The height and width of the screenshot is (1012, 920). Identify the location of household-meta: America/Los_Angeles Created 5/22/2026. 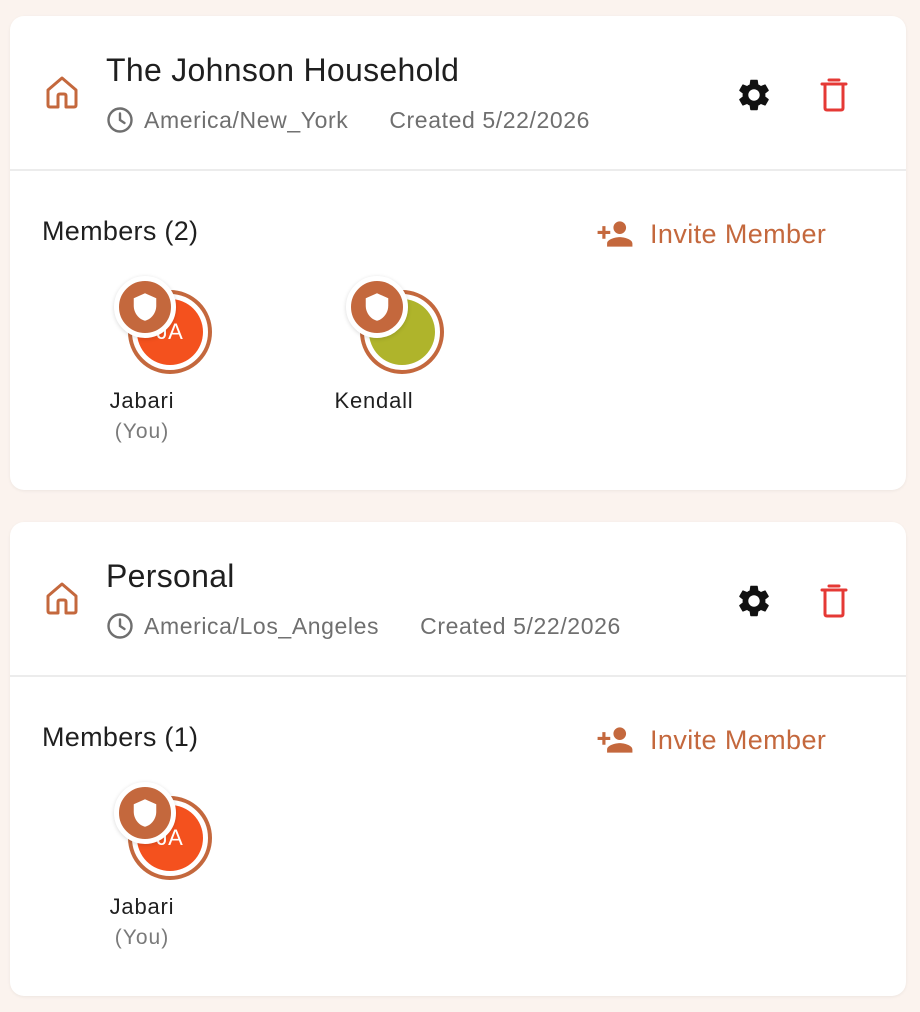
(363, 626).